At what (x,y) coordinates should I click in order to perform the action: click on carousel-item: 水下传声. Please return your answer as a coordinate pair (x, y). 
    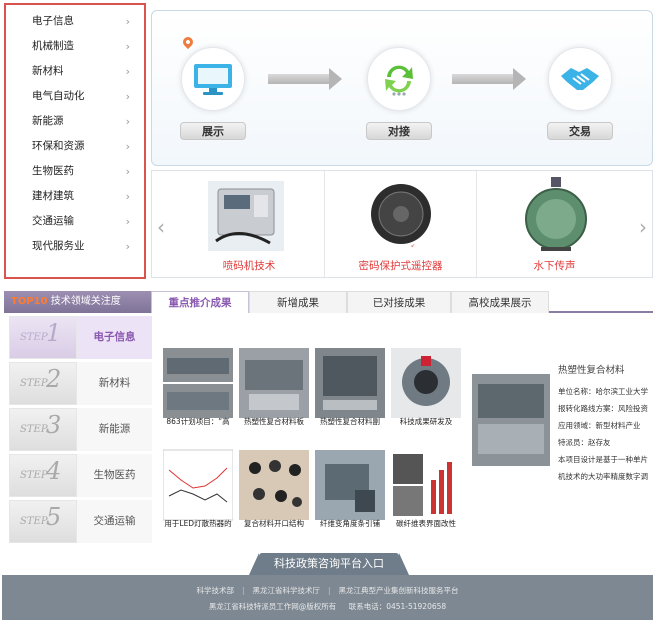
    Looking at the image, I should click on (554, 224).